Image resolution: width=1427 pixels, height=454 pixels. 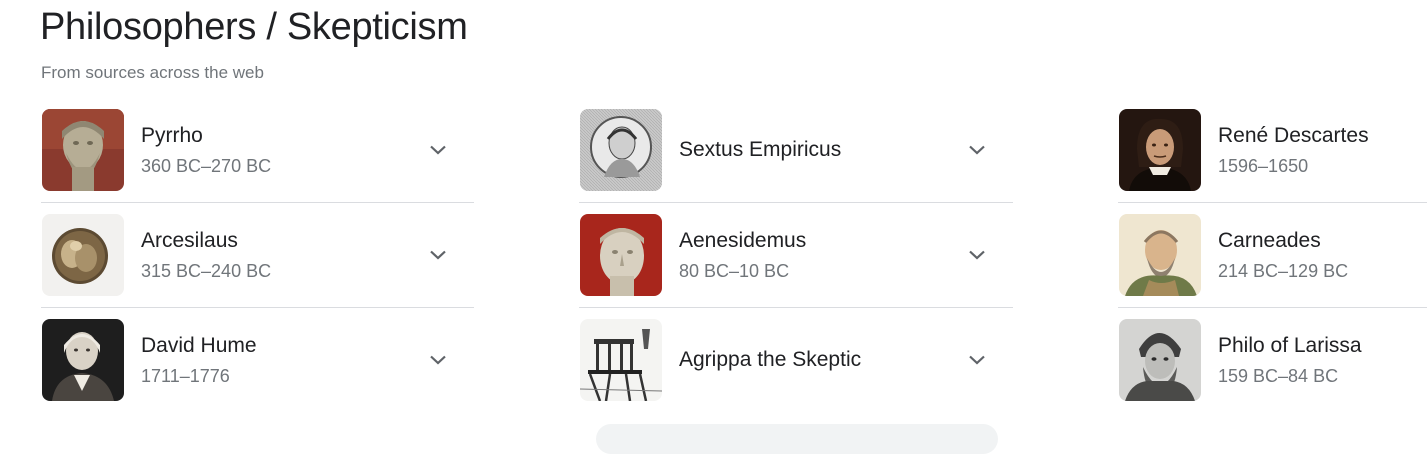 What do you see at coordinates (206, 270) in the screenshot?
I see `item-dates: 315 BC–240 BC` at bounding box center [206, 270].